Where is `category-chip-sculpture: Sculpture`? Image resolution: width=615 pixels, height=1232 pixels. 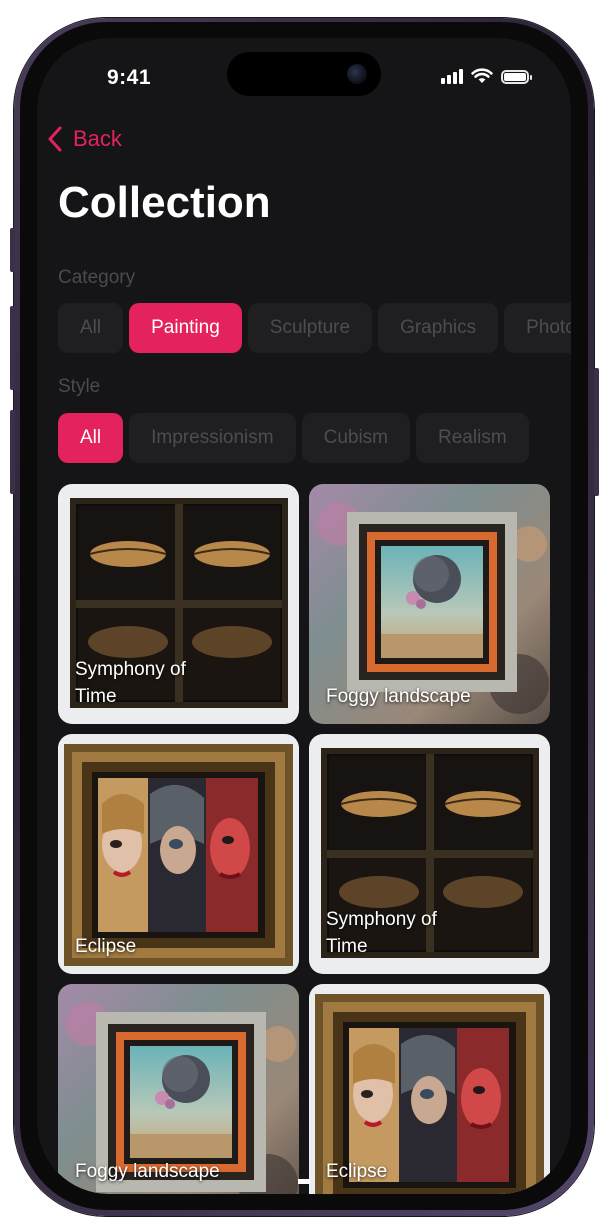
category-chip-sculpture: Sculpture is located at coordinates (310, 328).